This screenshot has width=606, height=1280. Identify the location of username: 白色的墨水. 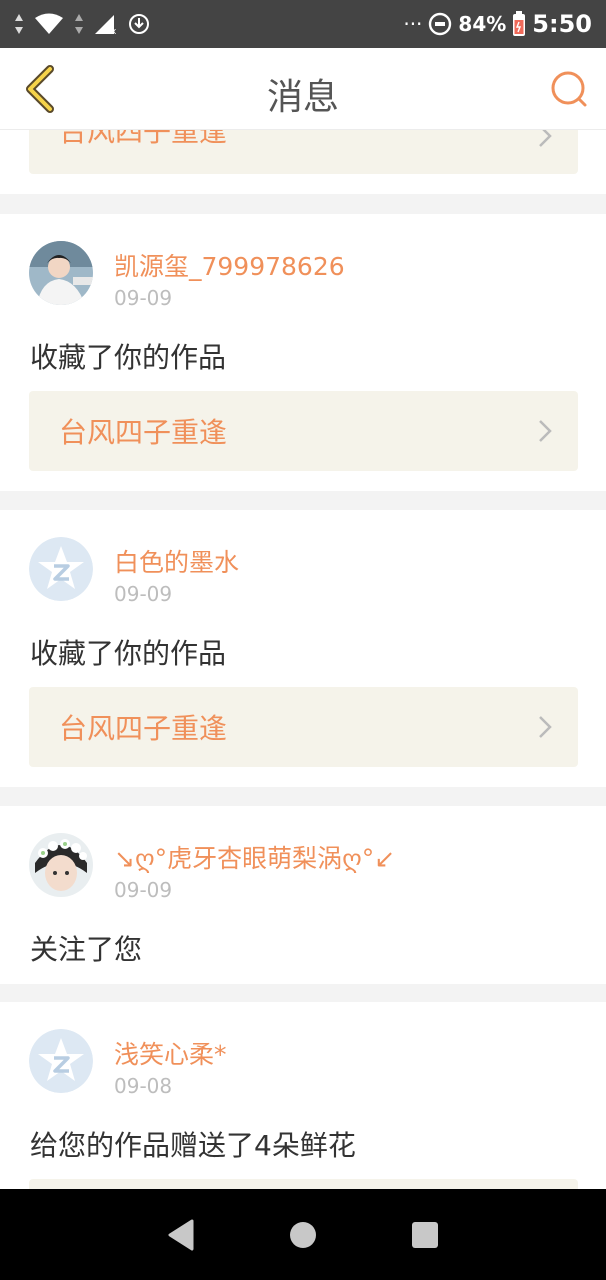
(176, 561).